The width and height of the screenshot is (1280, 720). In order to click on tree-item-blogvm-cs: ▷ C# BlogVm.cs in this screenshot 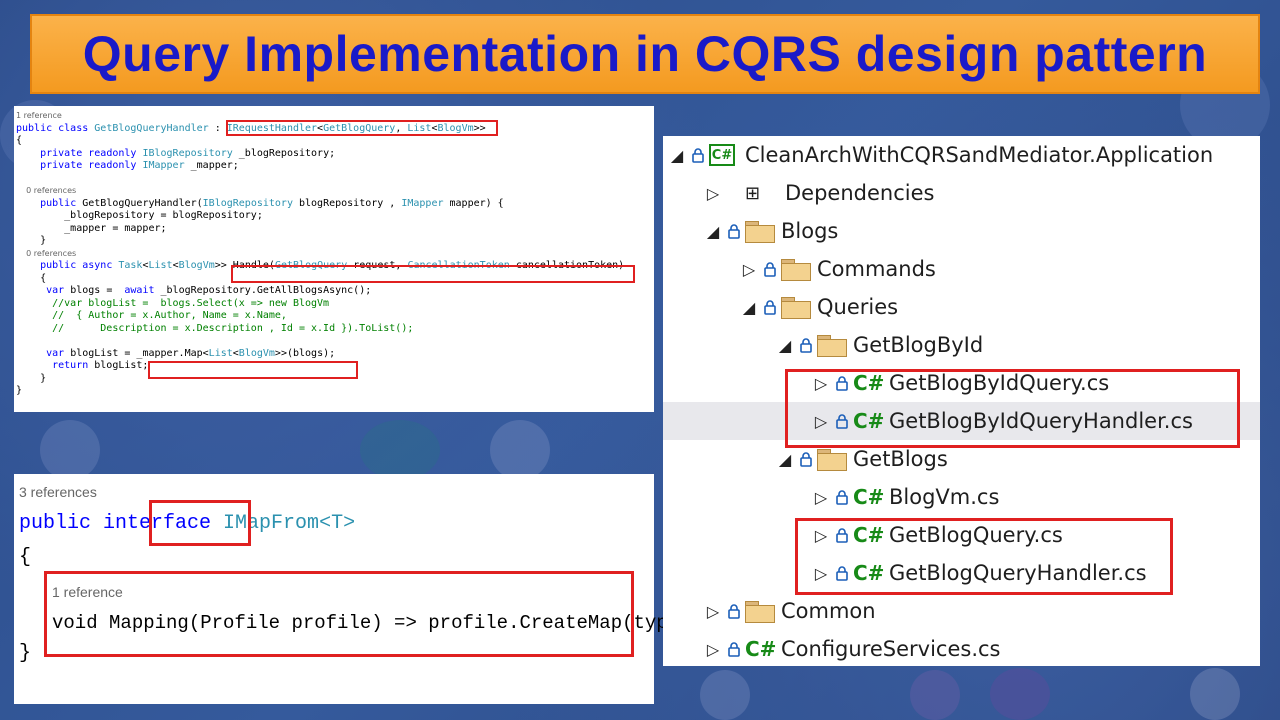, I will do `click(961, 497)`.